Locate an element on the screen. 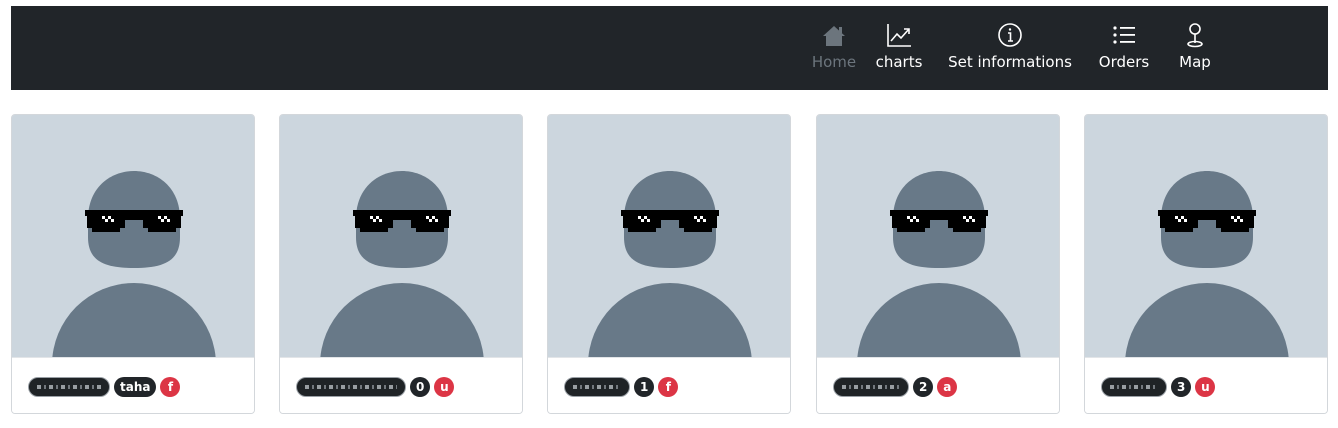  card-footer: taha f is located at coordinates (133, 385).